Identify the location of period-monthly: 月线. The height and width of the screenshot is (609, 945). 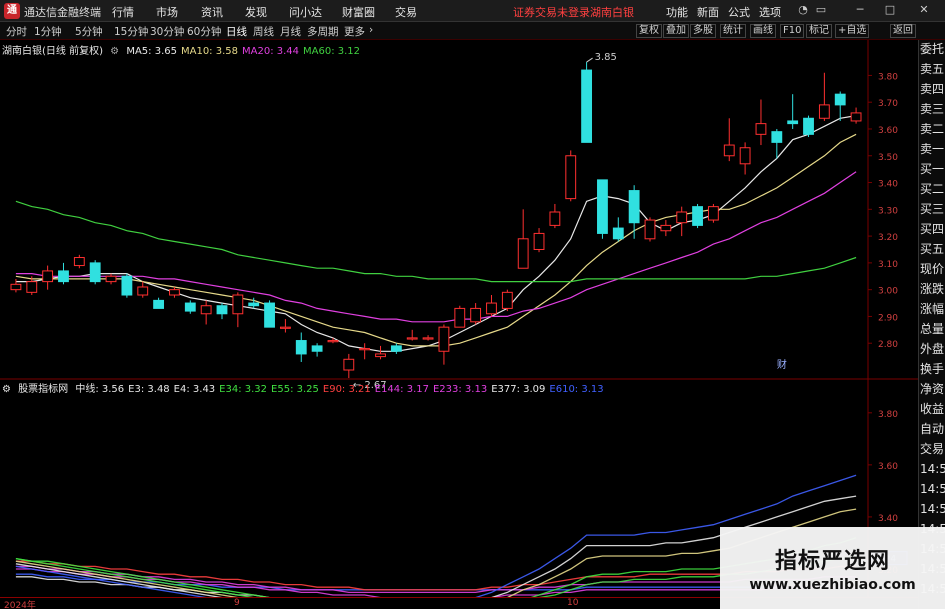
(290, 31).